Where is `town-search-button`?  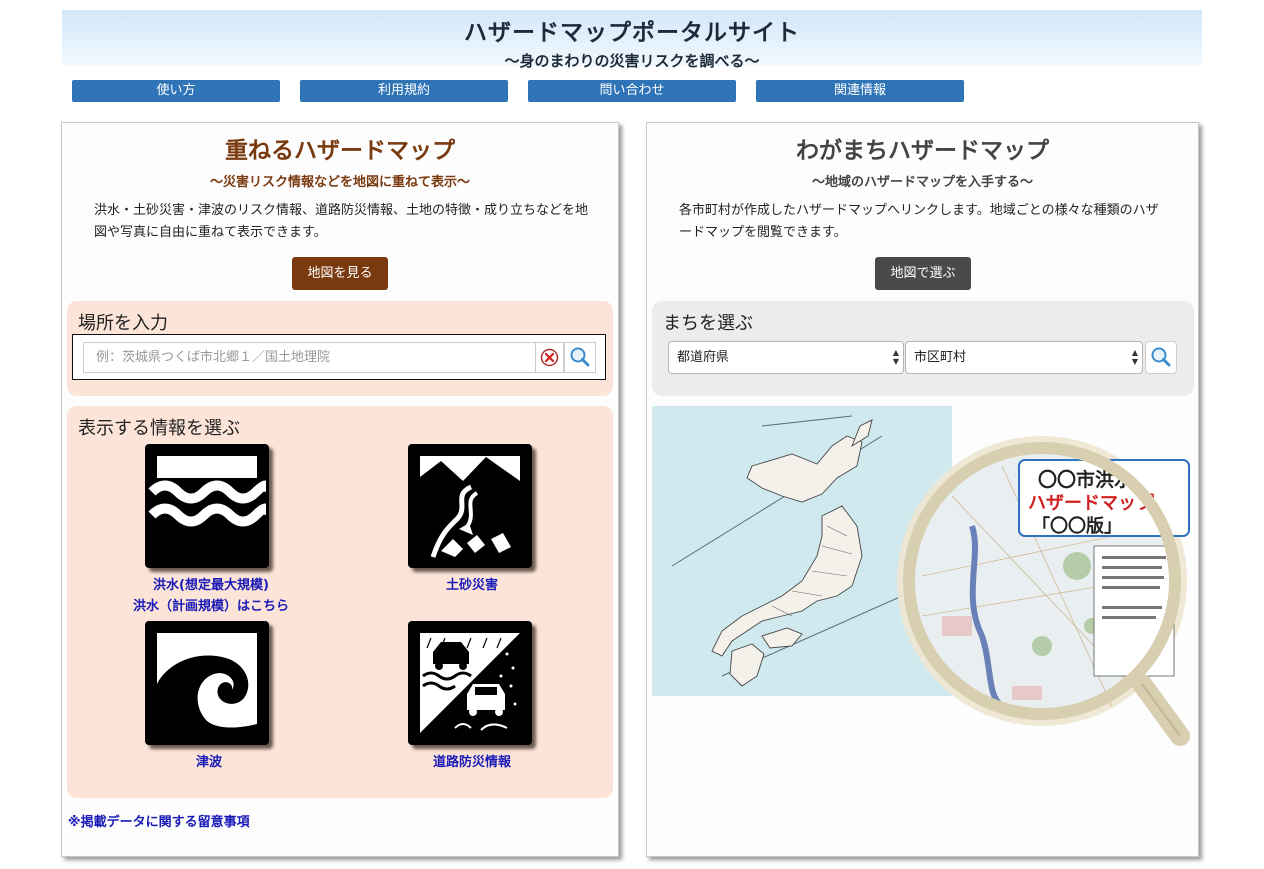
town-search-button is located at coordinates (1161, 357).